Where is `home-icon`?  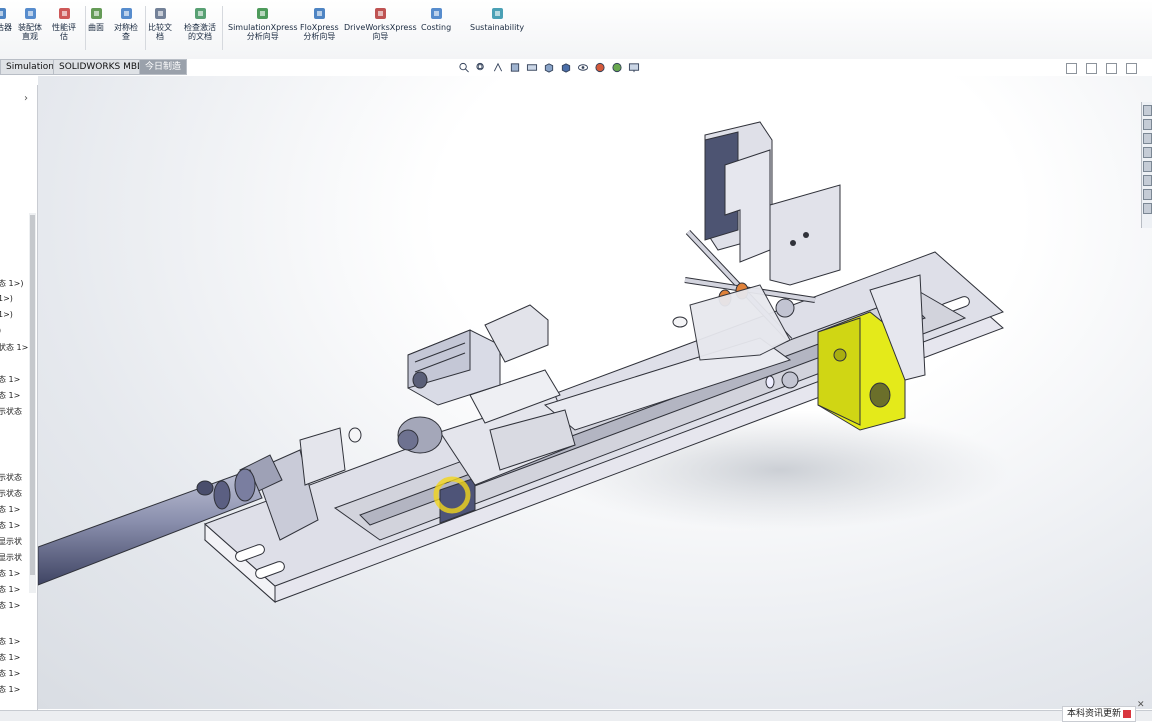 home-icon is located at coordinates (1147, 110).